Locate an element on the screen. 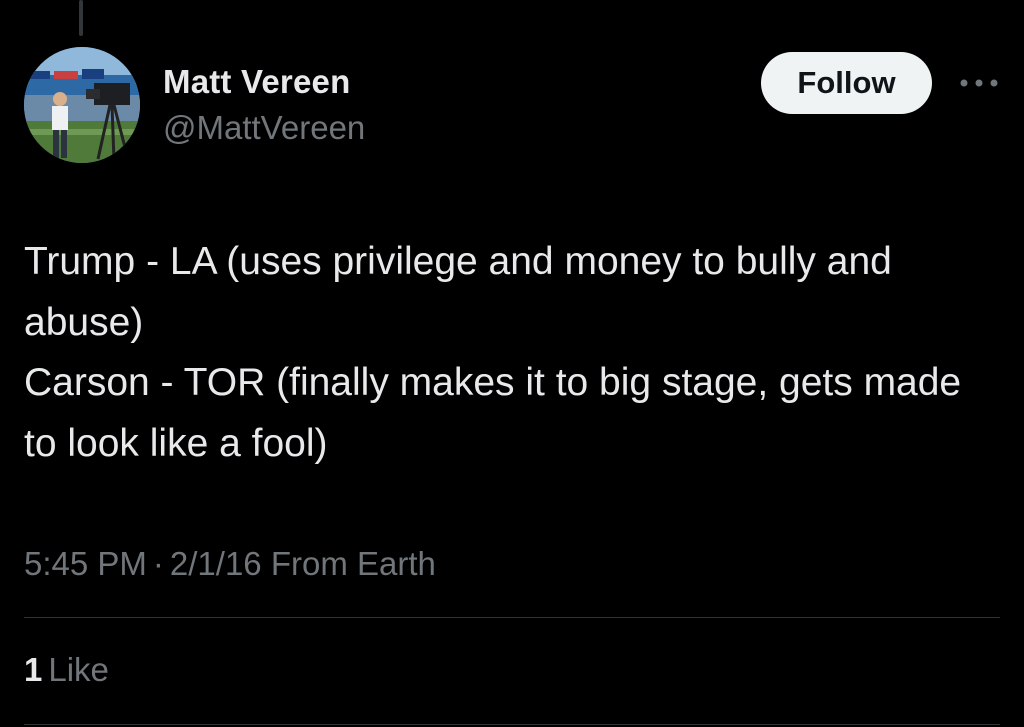  more-horizontal-icon is located at coordinates (979, 83).